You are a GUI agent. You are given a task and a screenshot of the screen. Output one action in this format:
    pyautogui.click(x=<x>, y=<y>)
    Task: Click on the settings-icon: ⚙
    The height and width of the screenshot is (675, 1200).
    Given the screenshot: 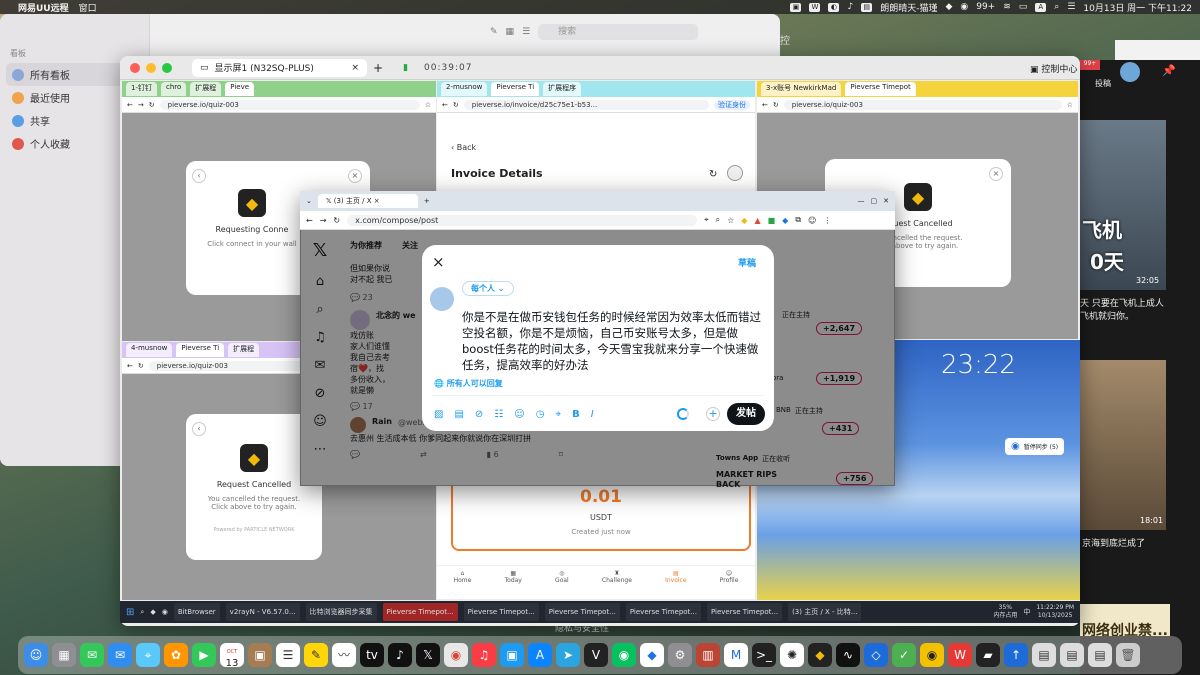 What is the action you would take?
    pyautogui.click(x=680, y=655)
    